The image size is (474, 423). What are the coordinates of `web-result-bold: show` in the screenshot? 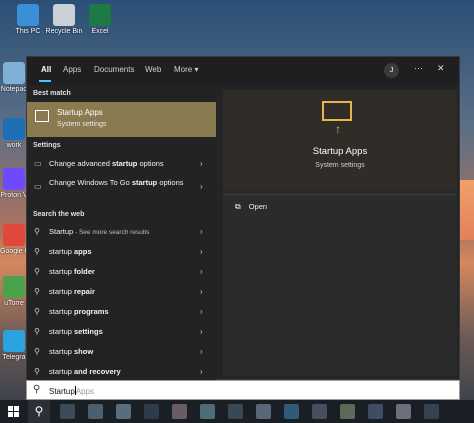 It's located at (84, 351).